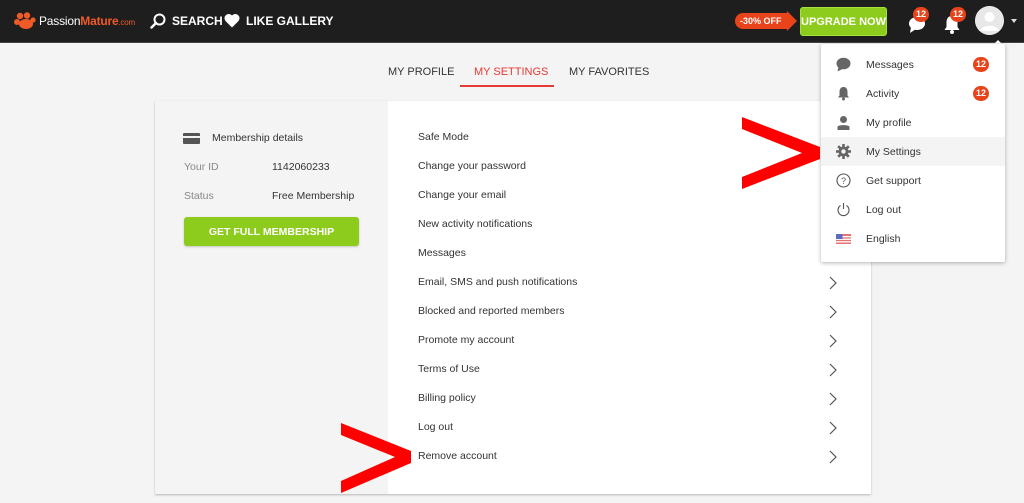 The width and height of the screenshot is (1024, 503). Describe the element at coordinates (893, 181) in the screenshot. I see `menu-item-label: Get support` at that location.